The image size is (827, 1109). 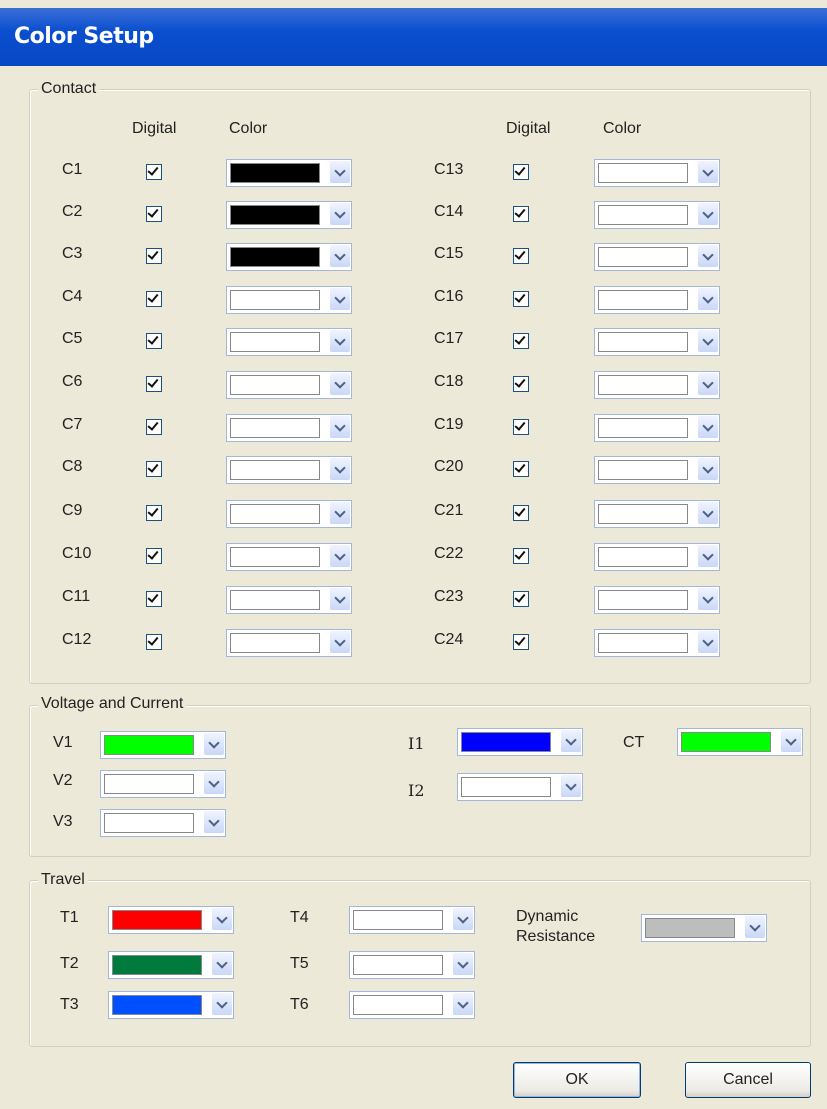 What do you see at coordinates (748, 1080) in the screenshot?
I see `cancel-button: Cancel` at bounding box center [748, 1080].